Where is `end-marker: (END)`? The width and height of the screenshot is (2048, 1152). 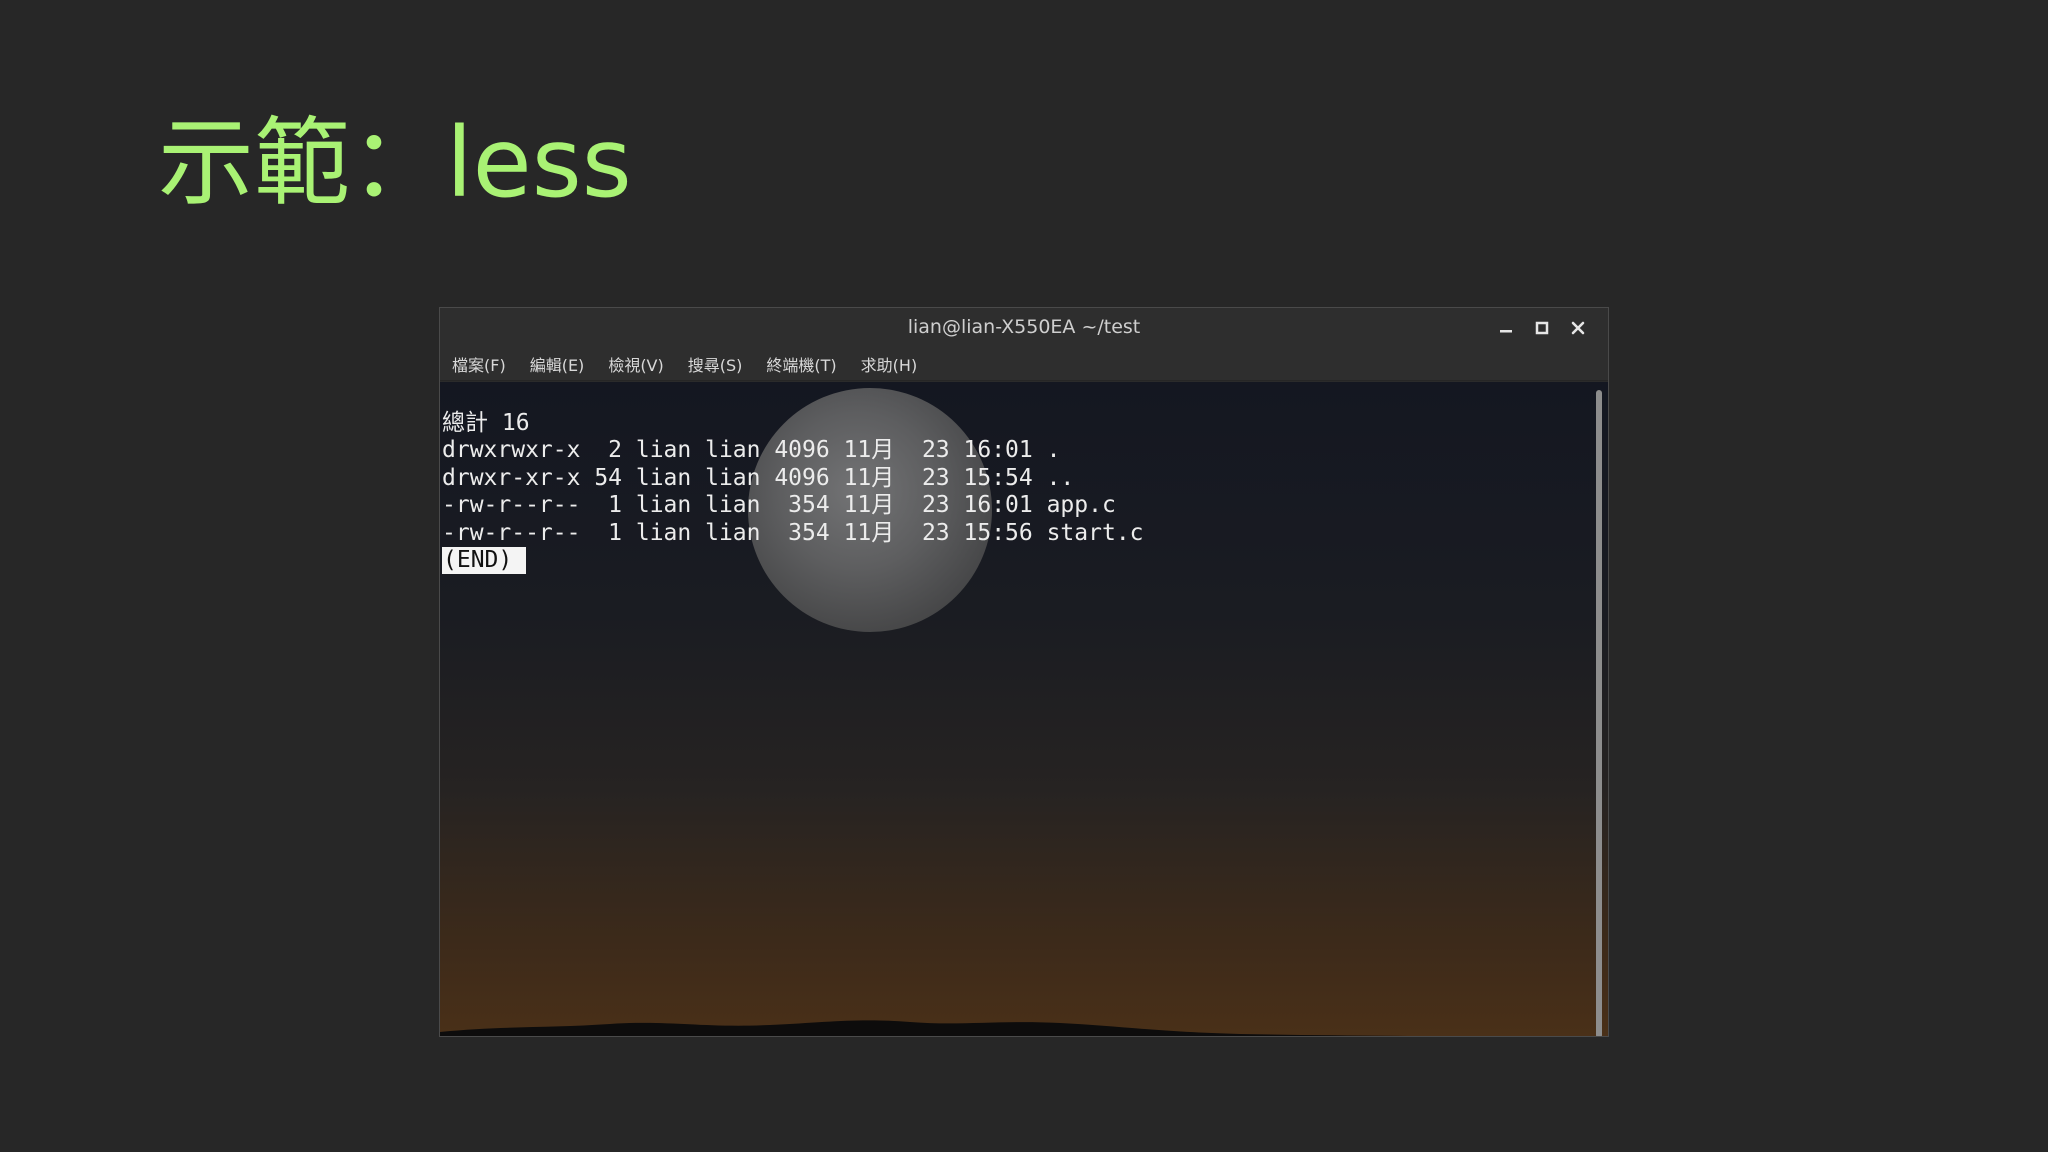 end-marker: (END) is located at coordinates (484, 560).